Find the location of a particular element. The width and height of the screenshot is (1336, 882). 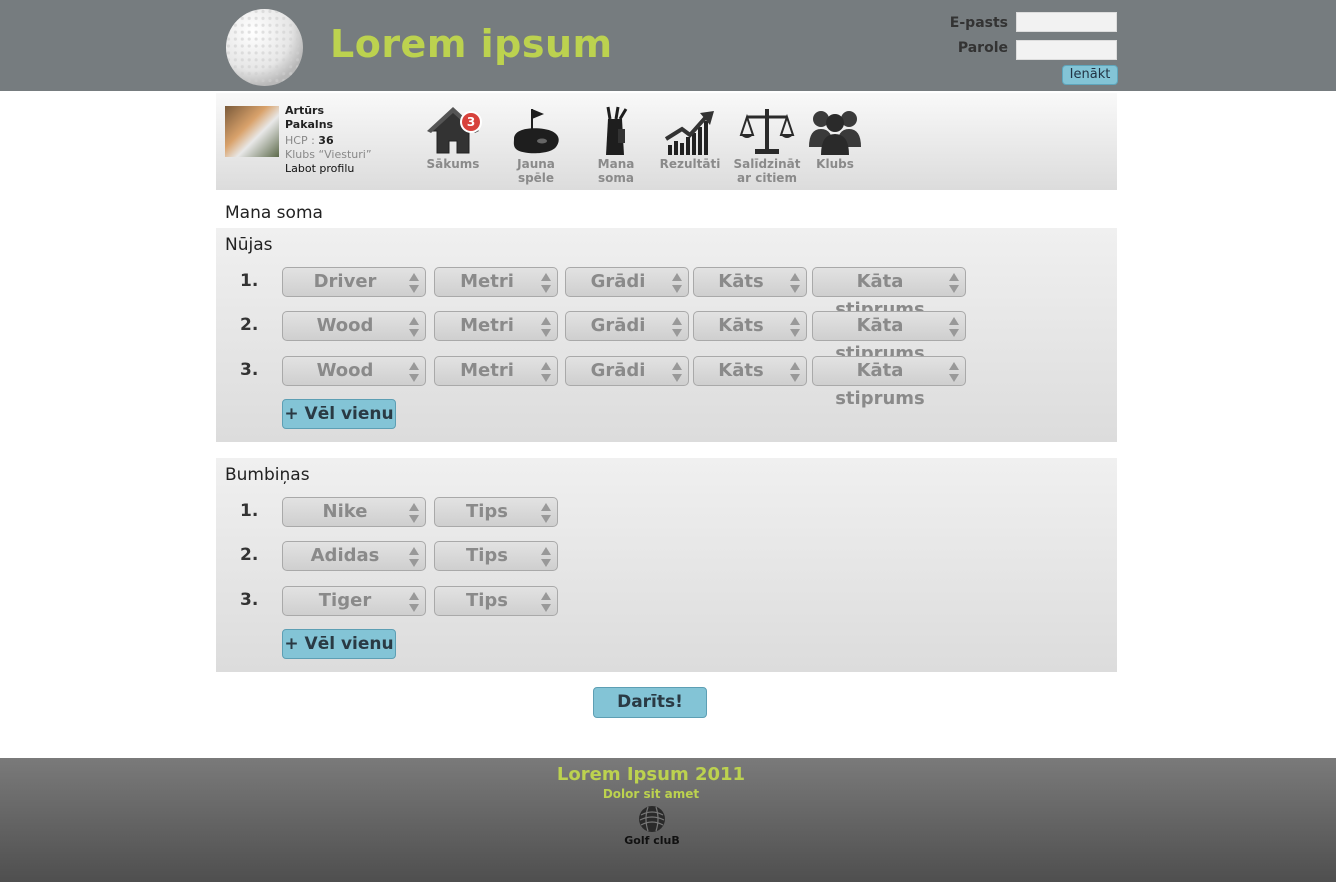

select-value: Adidas is located at coordinates (345, 555).